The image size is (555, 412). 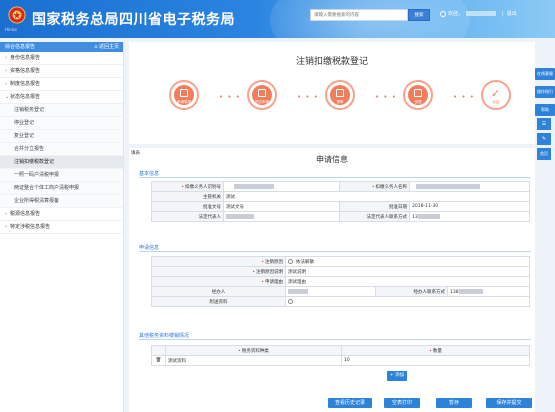 What do you see at coordinates (496, 95) in the screenshot?
I see `step-circle: ✓ 办结` at bounding box center [496, 95].